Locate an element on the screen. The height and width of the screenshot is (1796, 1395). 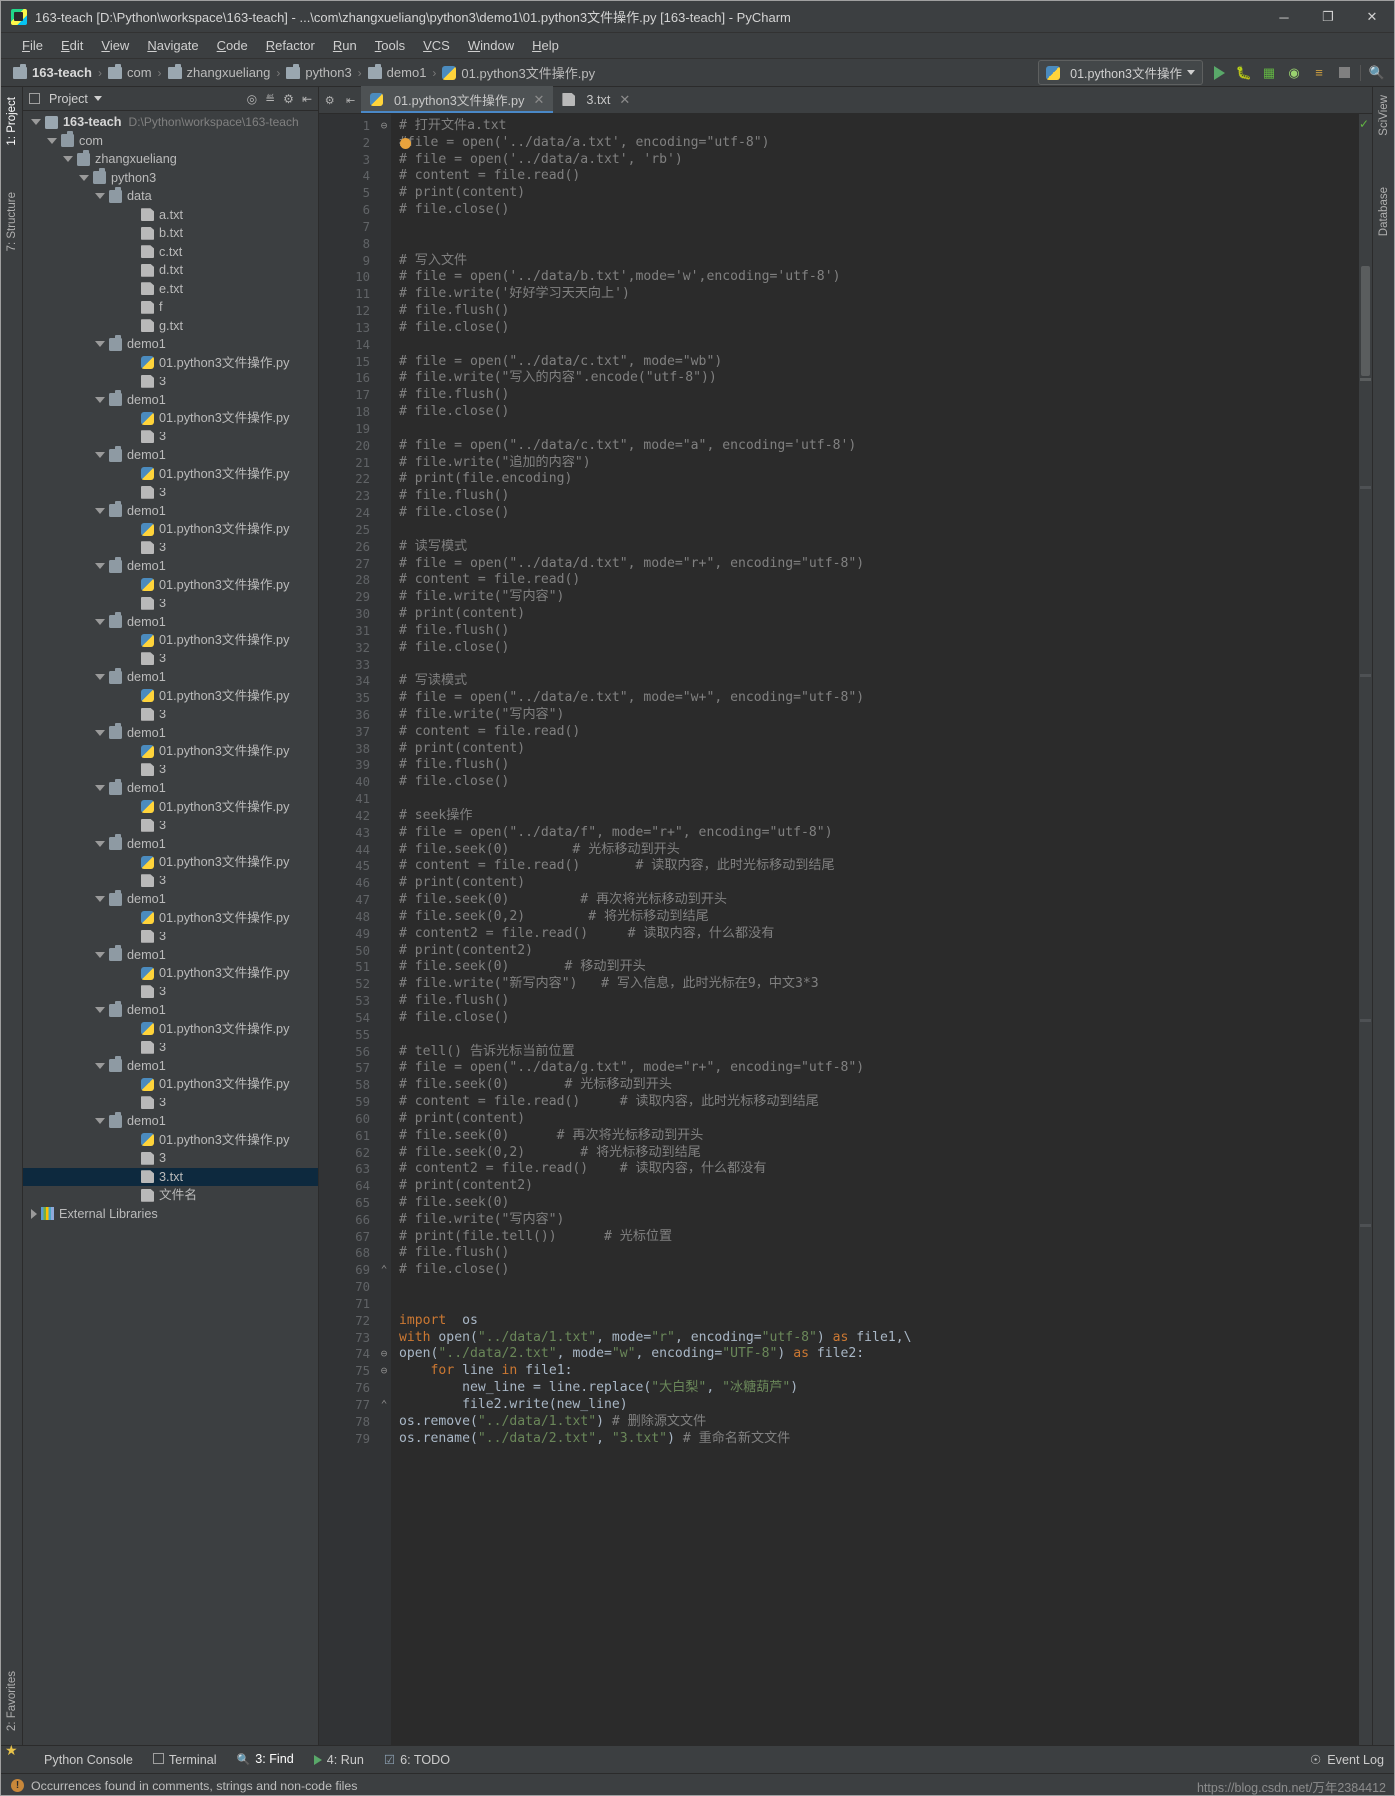
tree-item: zhangxueliang is located at coordinates (170, 159).